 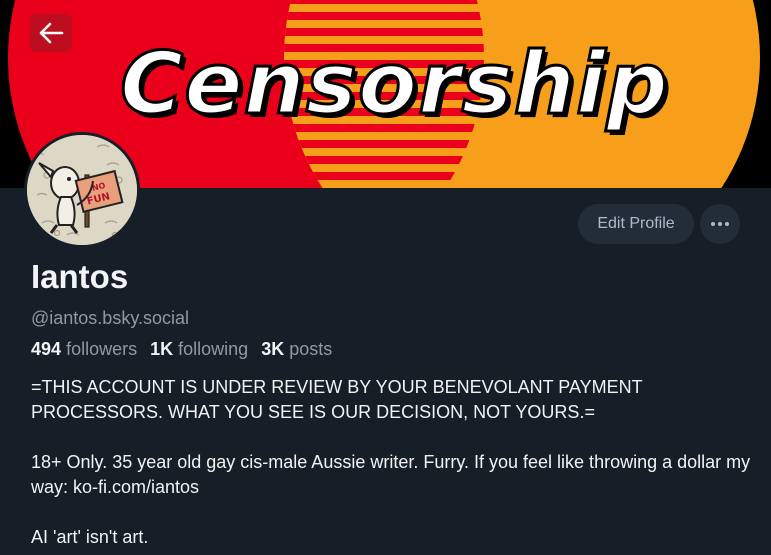 I want to click on ellipsis-icon, so click(x=720, y=224).